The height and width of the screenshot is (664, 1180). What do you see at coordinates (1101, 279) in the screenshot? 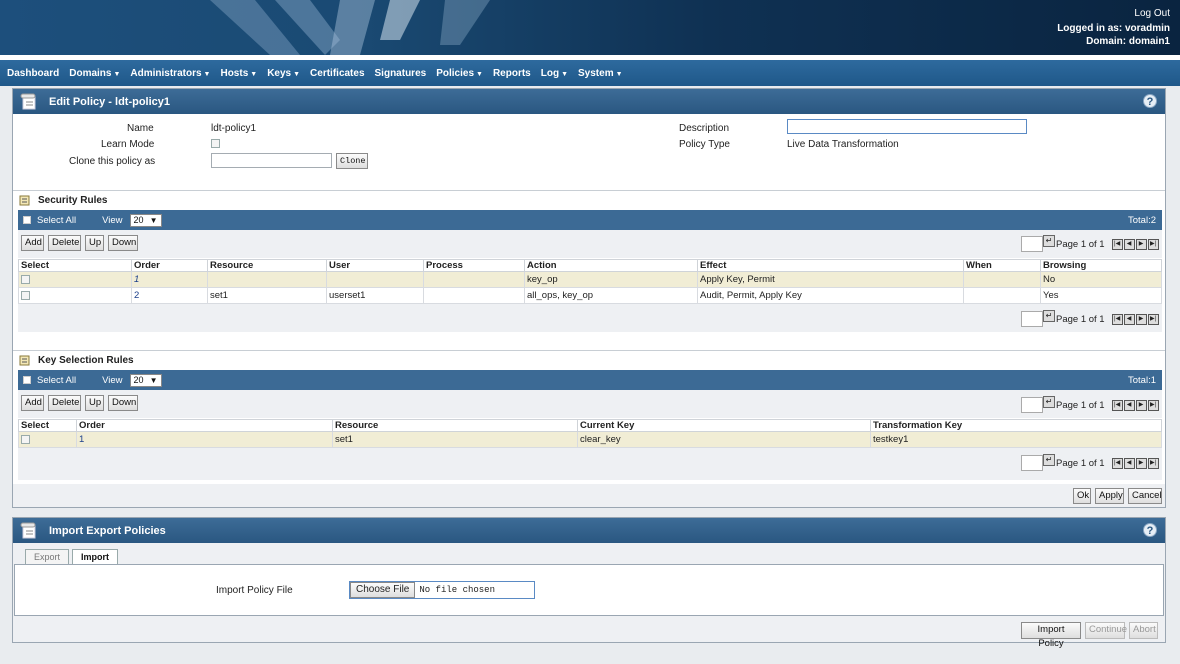
I see `browsing-cell: No` at bounding box center [1101, 279].